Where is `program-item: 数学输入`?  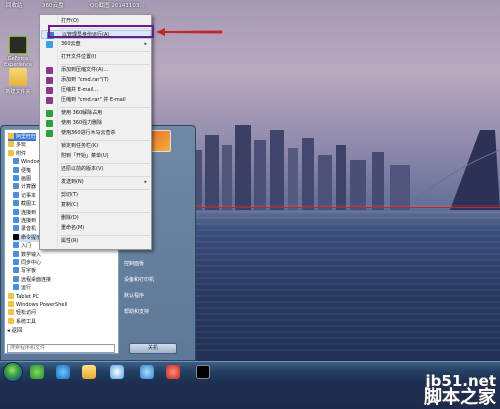 program-item: 数学输入 is located at coordinates (27, 254).